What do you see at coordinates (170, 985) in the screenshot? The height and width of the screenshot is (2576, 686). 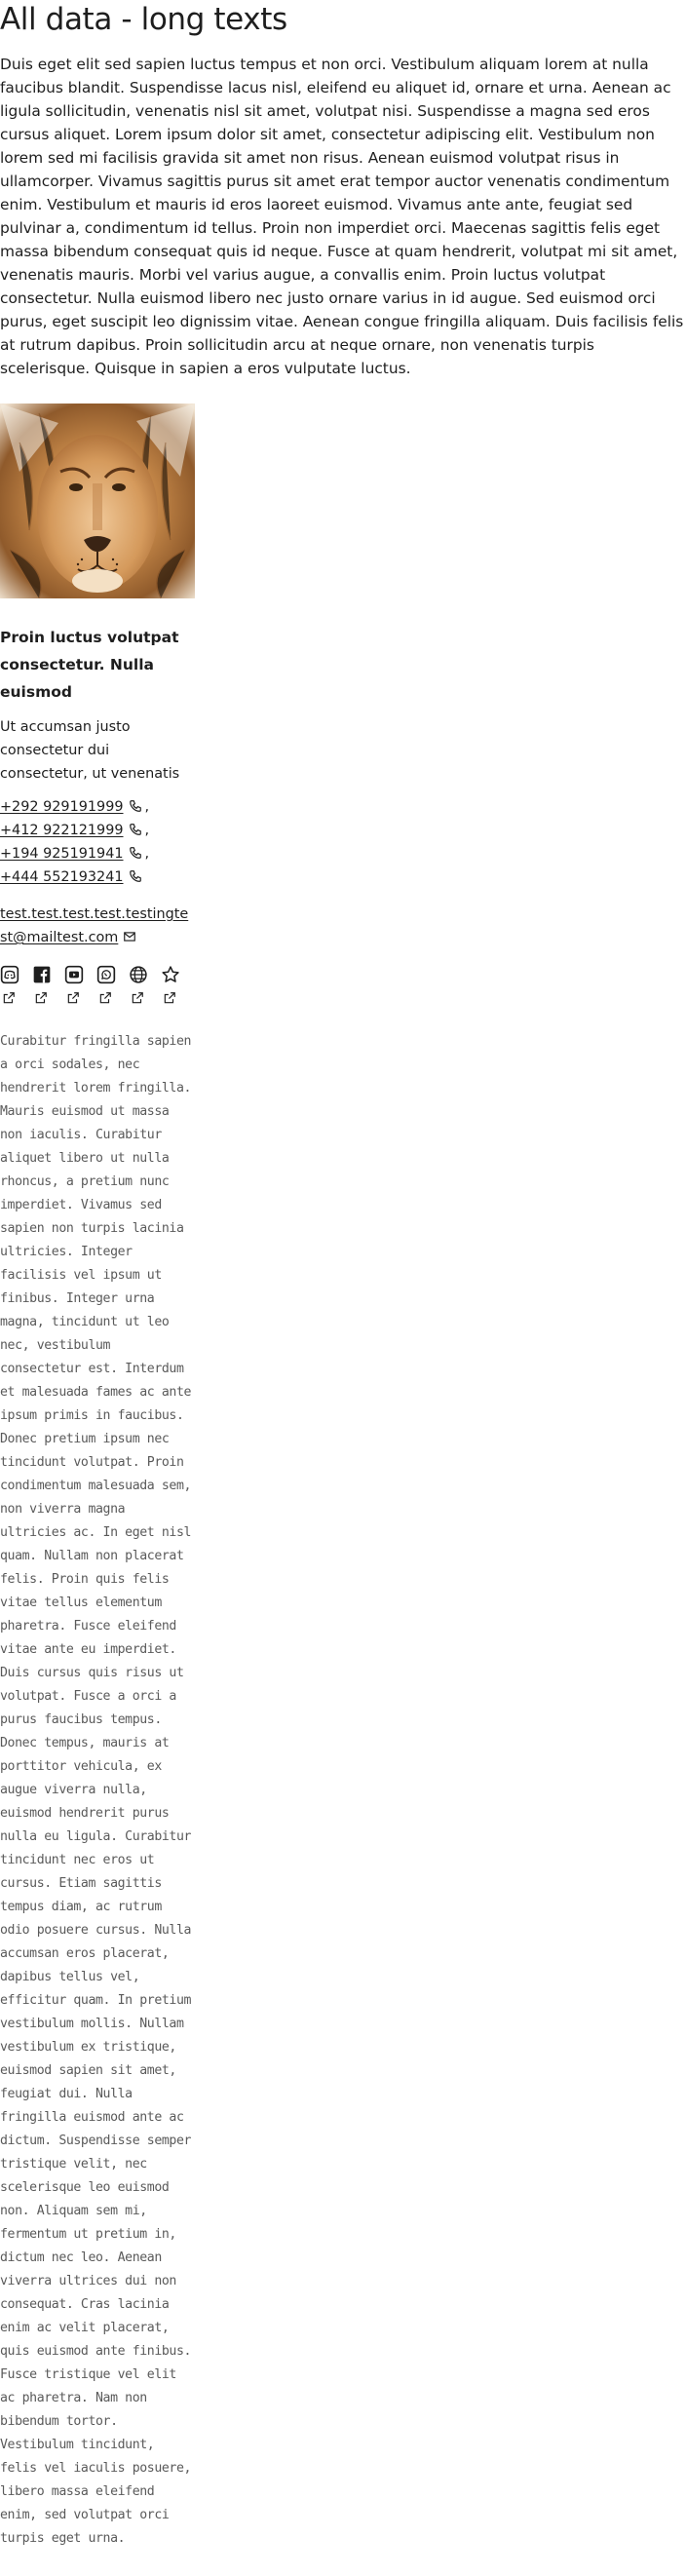 I see `social-link-favorite` at bounding box center [170, 985].